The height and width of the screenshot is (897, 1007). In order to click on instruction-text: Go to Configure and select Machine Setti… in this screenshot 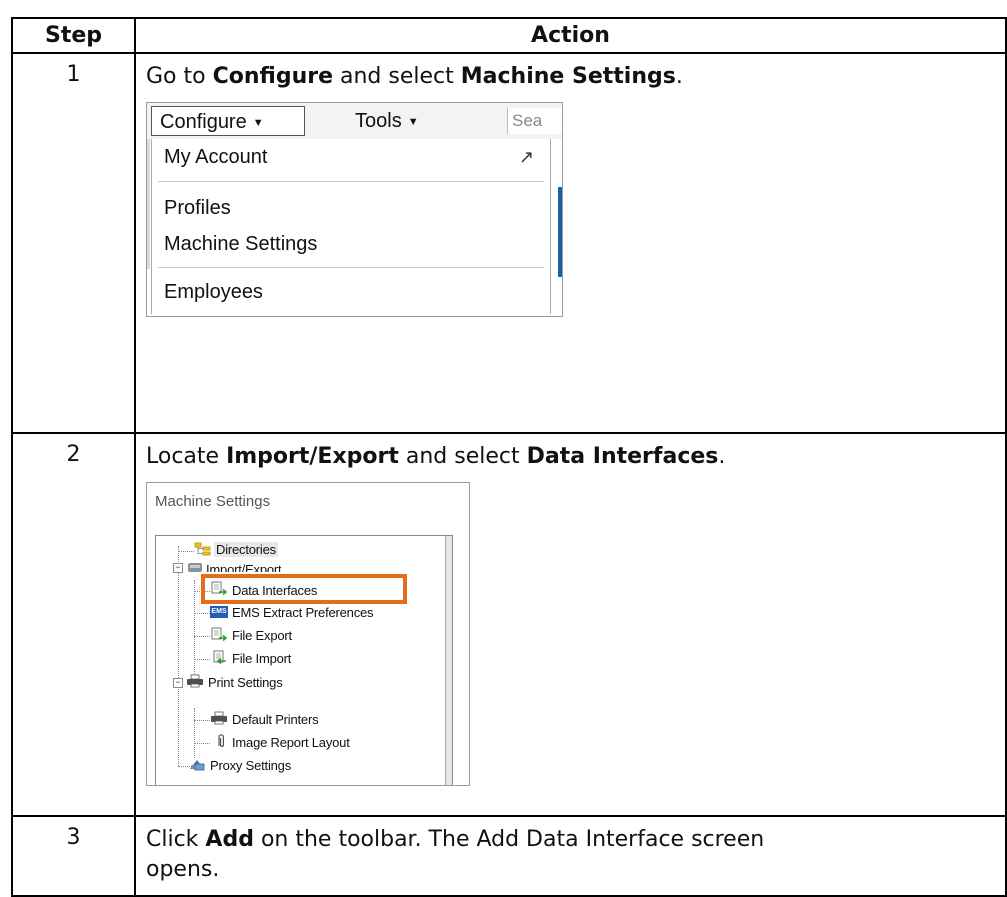, I will do `click(414, 76)`.